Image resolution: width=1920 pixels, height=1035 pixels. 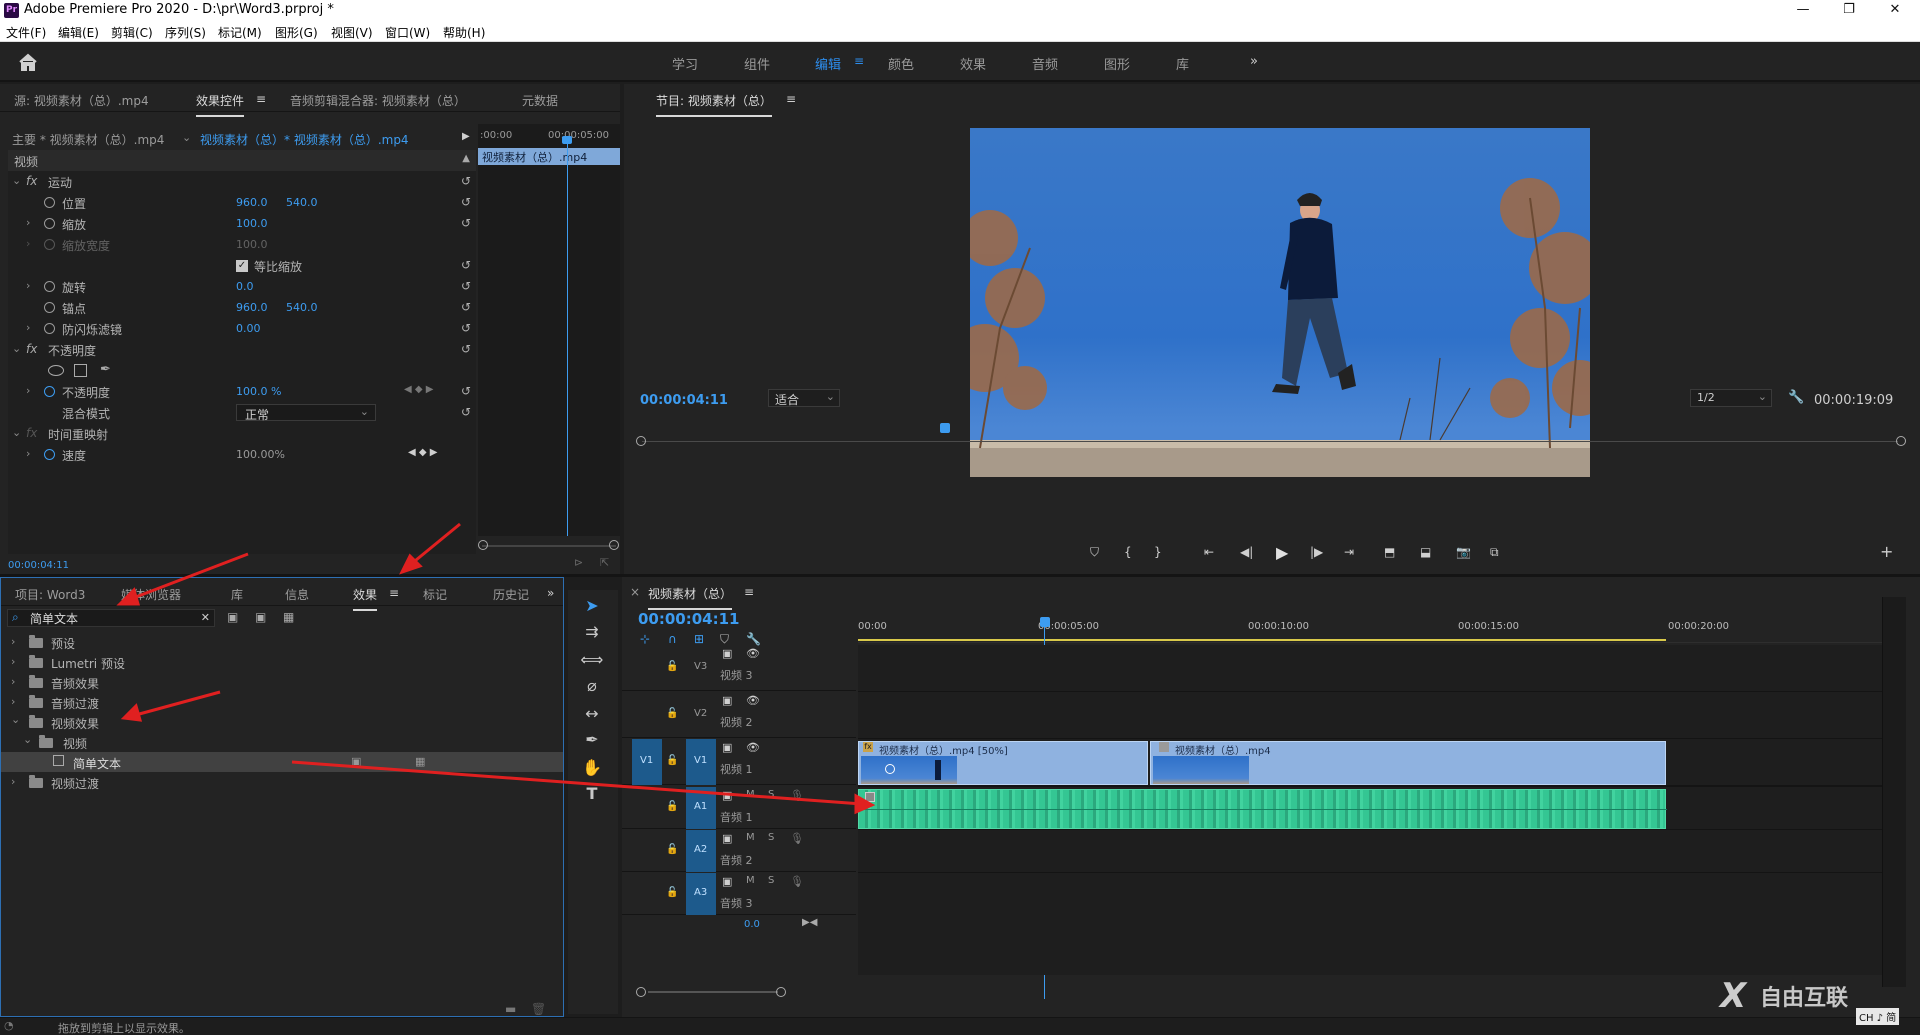 I want to click on sequence-clip-label: 视频素材（总）* 视频素材（总）.mp4, so click(x=304, y=139).